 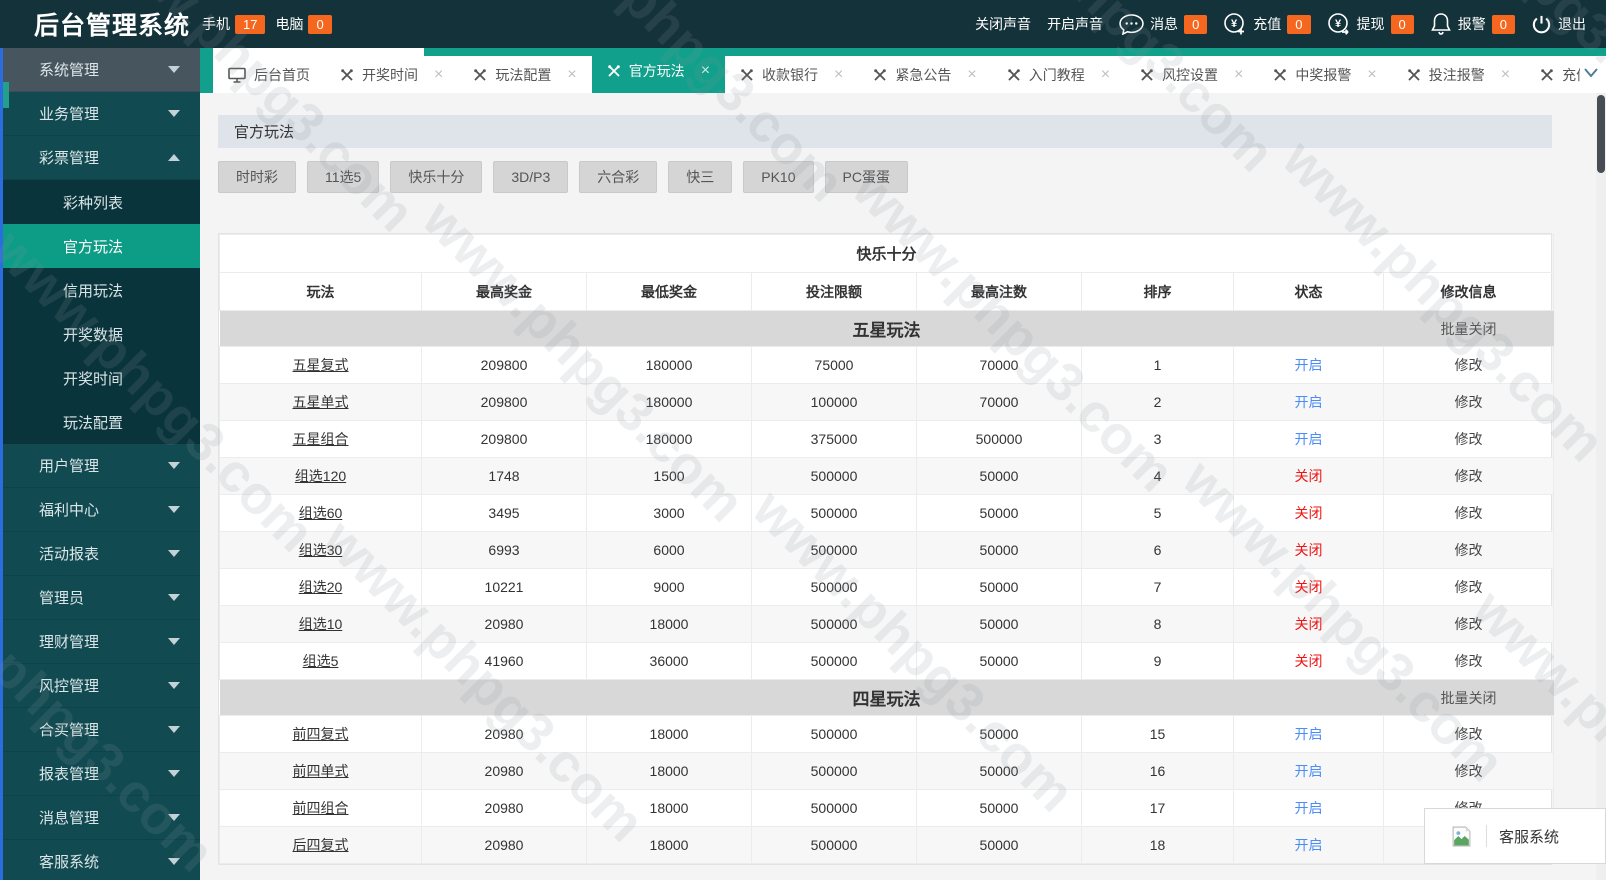 I want to click on game-button: 时时彩, so click(x=257, y=177).